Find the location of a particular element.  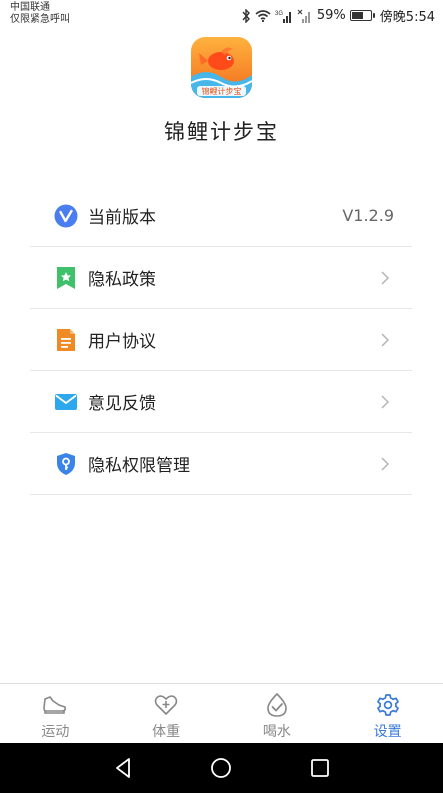

menu-item-label: 隐私权限管理 is located at coordinates (139, 466).